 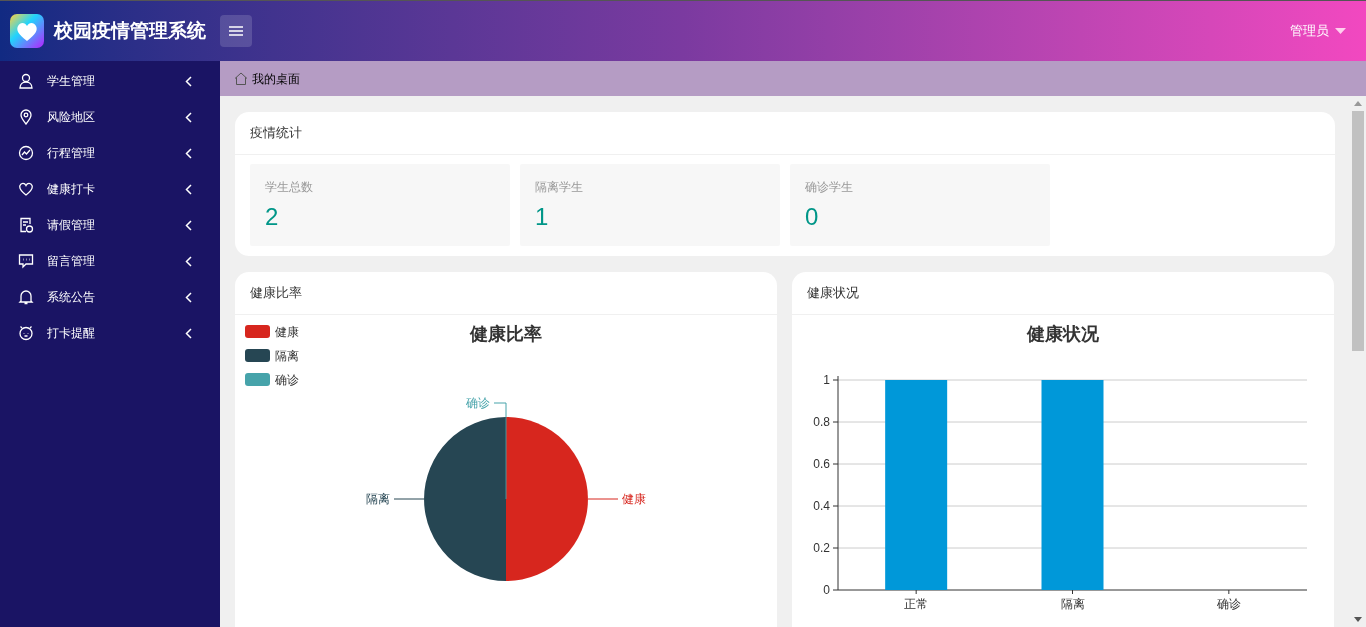 I want to click on menu-toggle-button, so click(x=236, y=31).